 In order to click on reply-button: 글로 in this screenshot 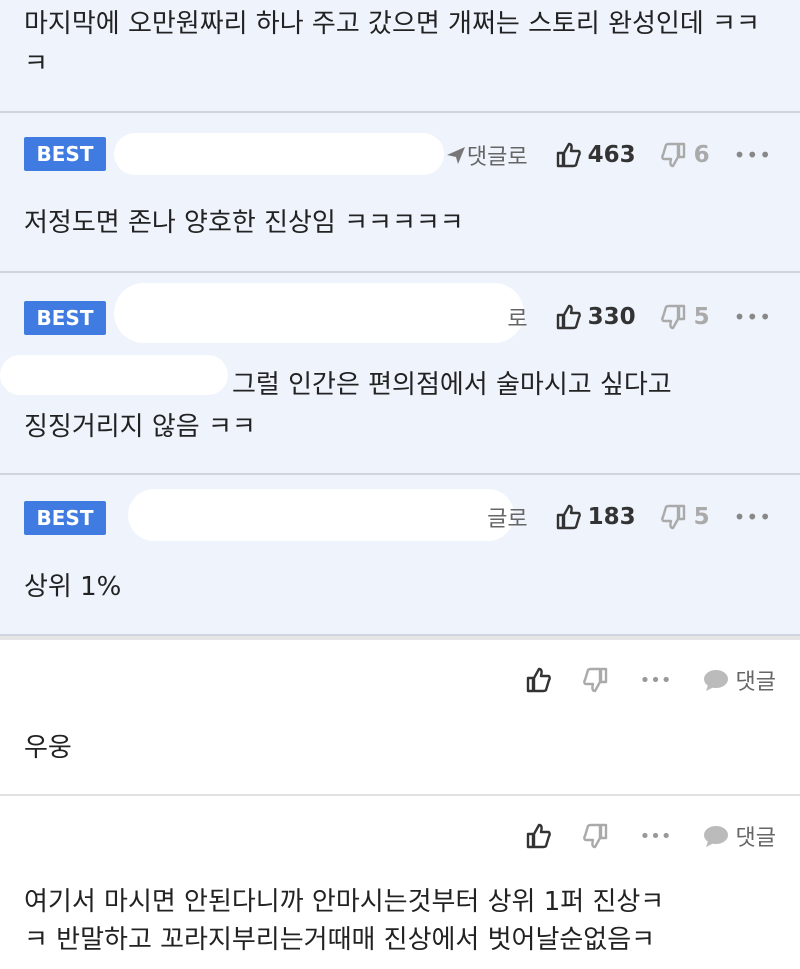, I will do `click(507, 517)`.